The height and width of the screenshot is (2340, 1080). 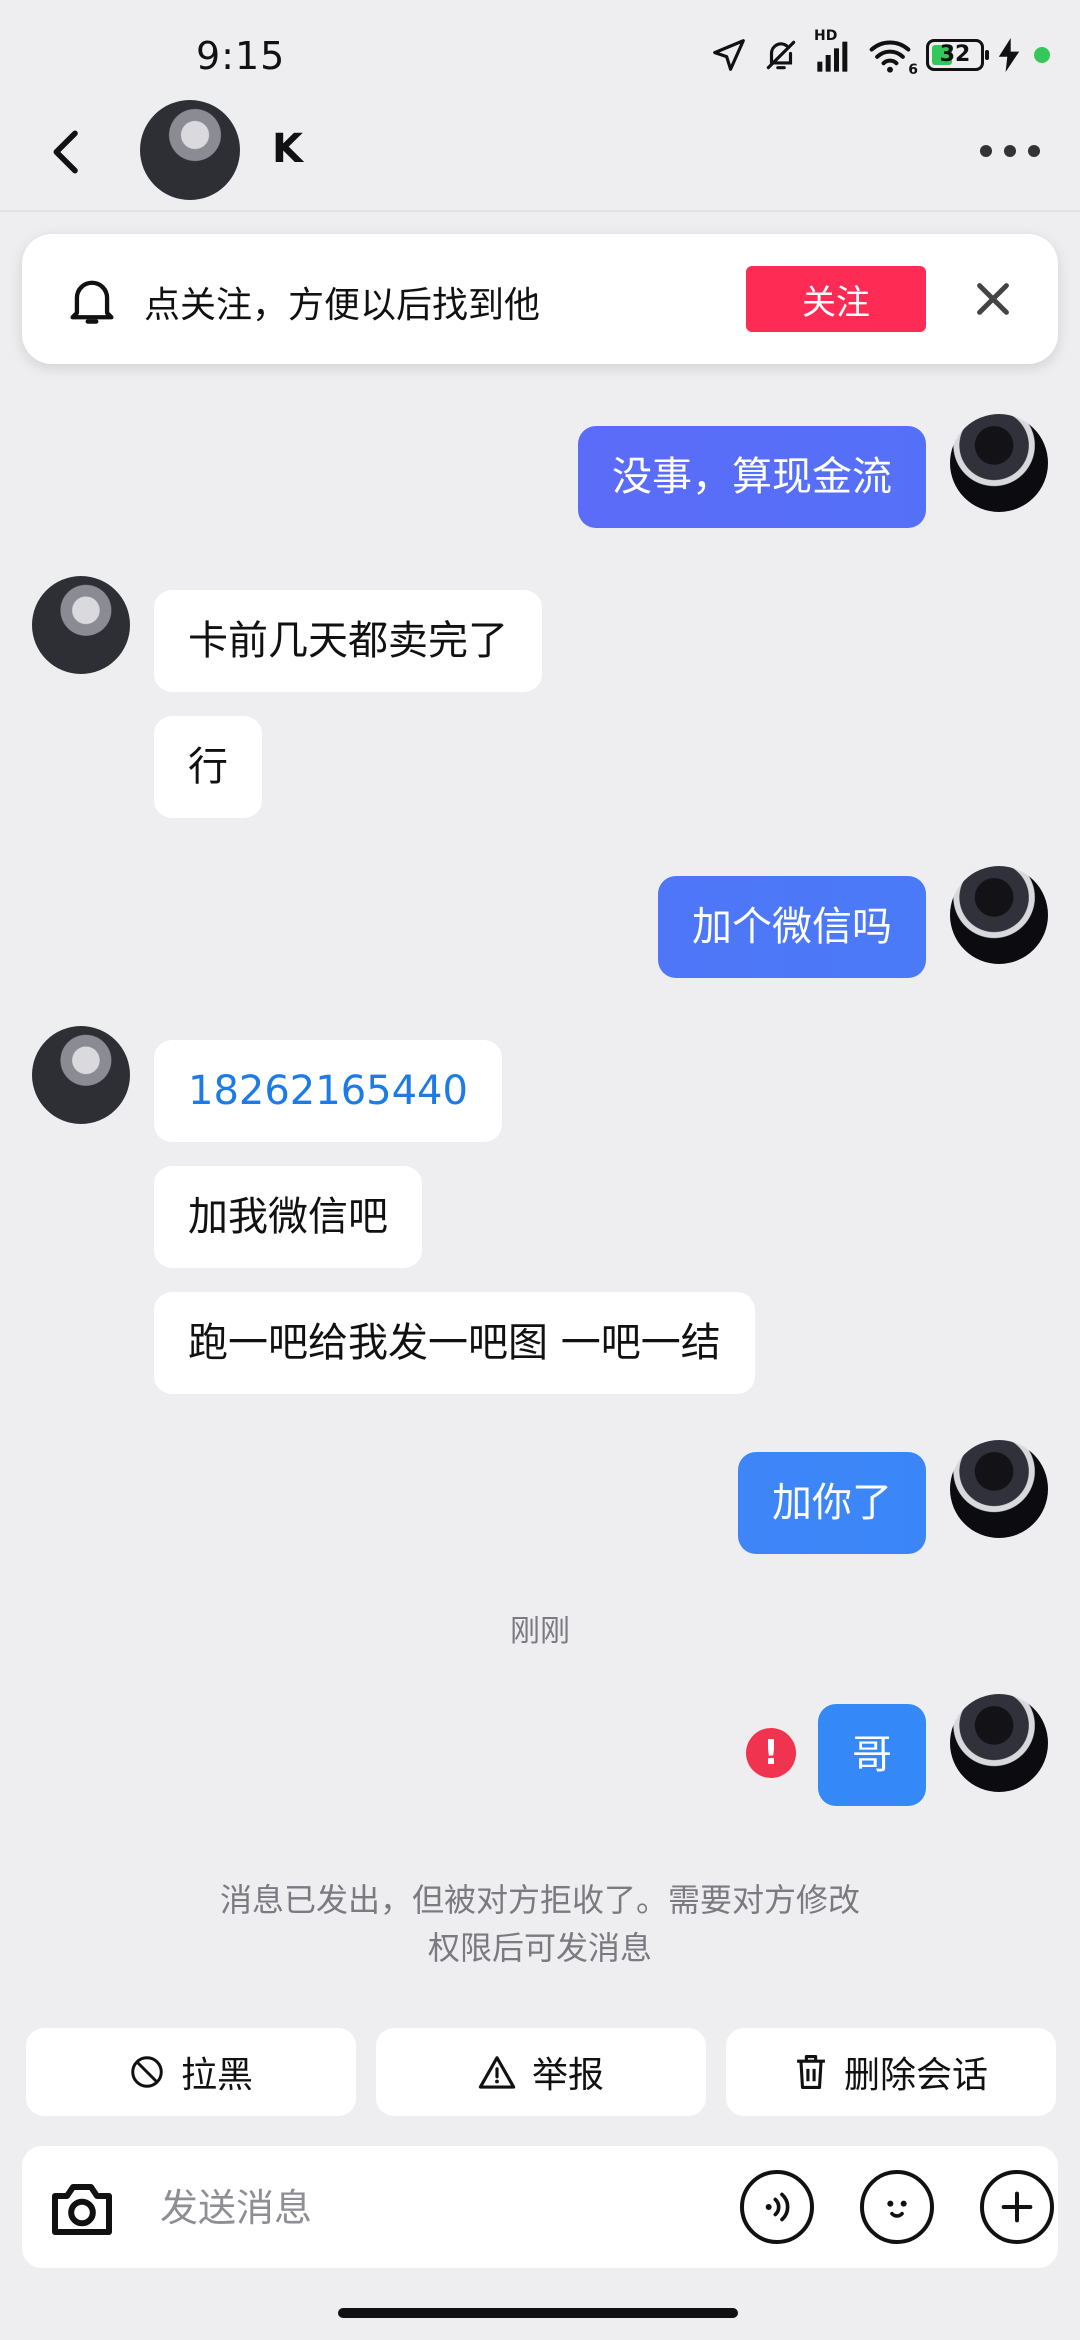 I want to click on message-bubble-incoming: 卡前几天都卖完了, so click(x=348, y=641).